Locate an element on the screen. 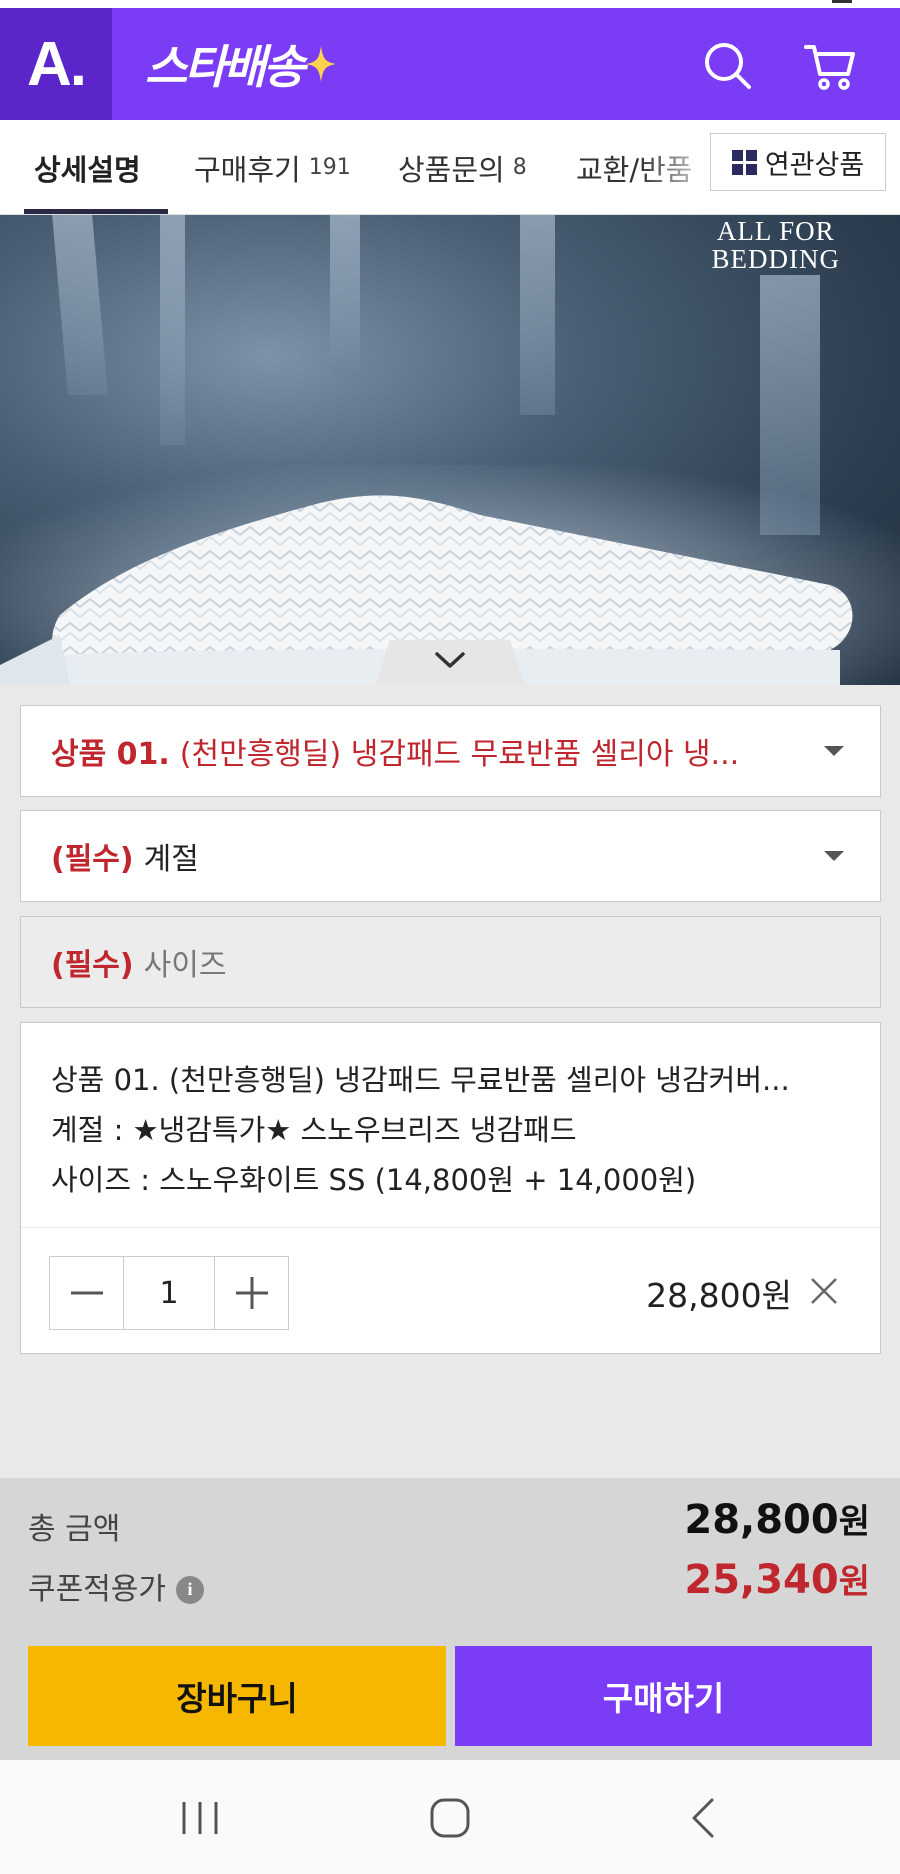  coupon-label: 쿠폰적용가 i is located at coordinates (116, 1586).